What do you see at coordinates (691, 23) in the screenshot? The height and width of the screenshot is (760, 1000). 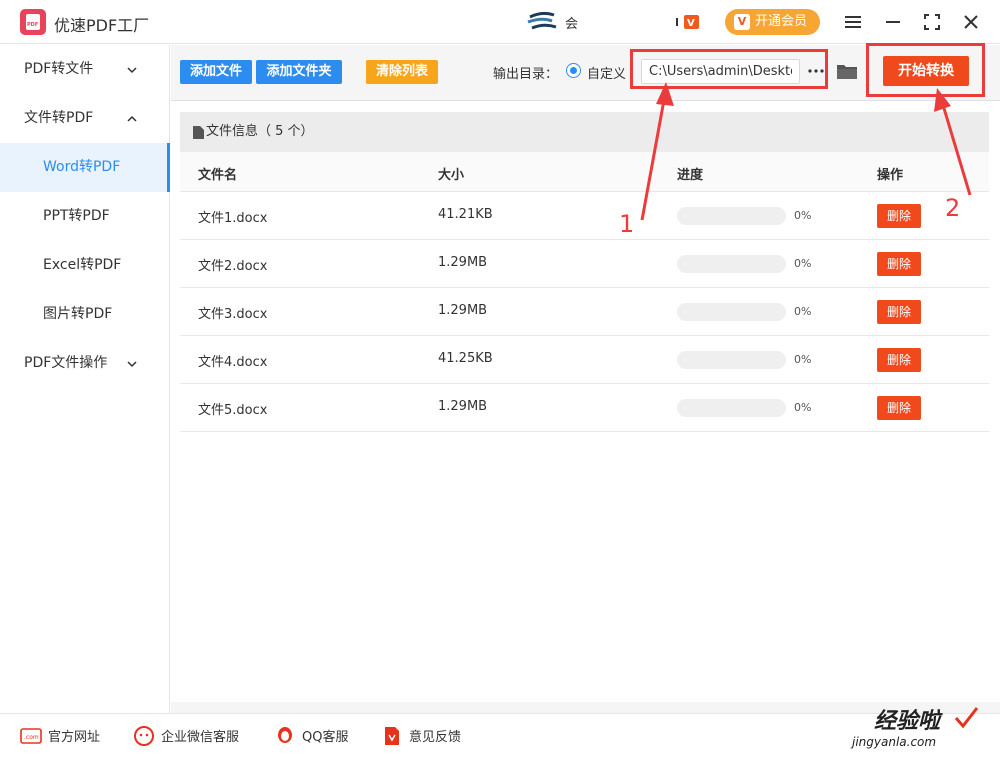 I see `svg-text: V` at bounding box center [691, 23].